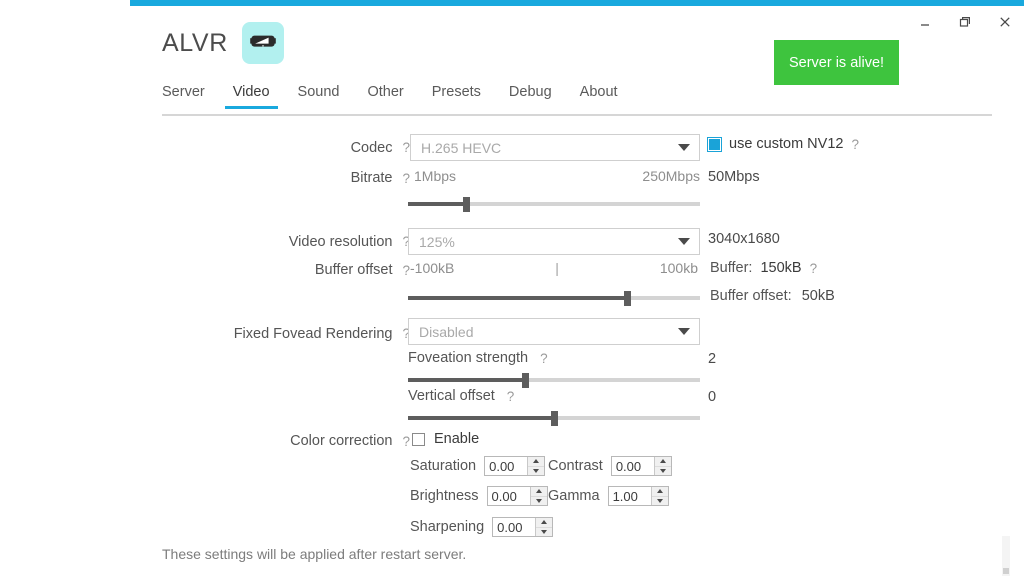  Describe the element at coordinates (714, 144) in the screenshot. I see `custom-nv12-checkbox` at that location.